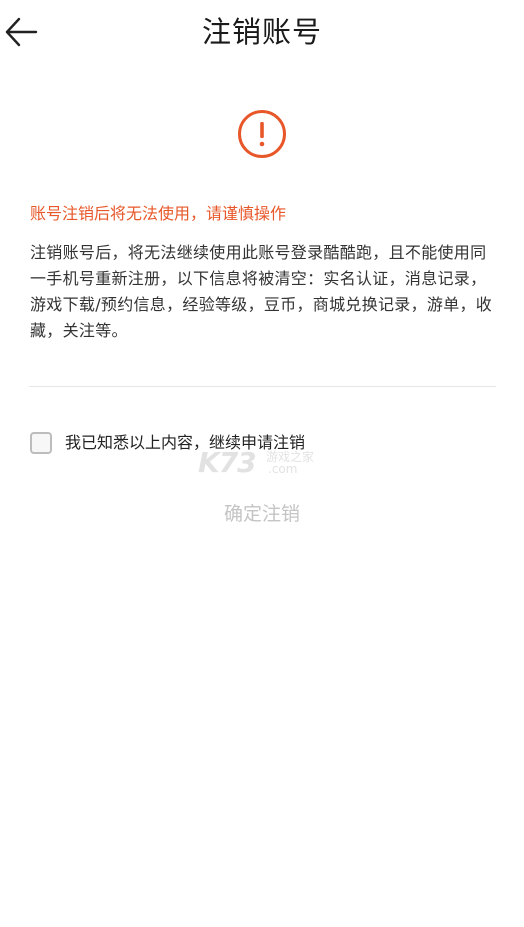  I want to click on k73-watermark-logo: K73 游戏之家 .com, so click(263, 463).